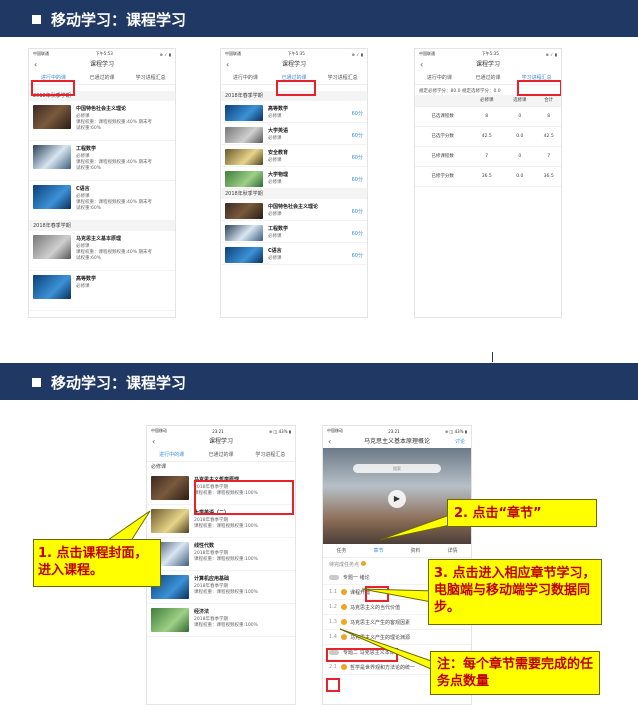  What do you see at coordinates (374, 607) in the screenshot?
I see `chapter-title: 马克思主义的当代价值` at bounding box center [374, 607].